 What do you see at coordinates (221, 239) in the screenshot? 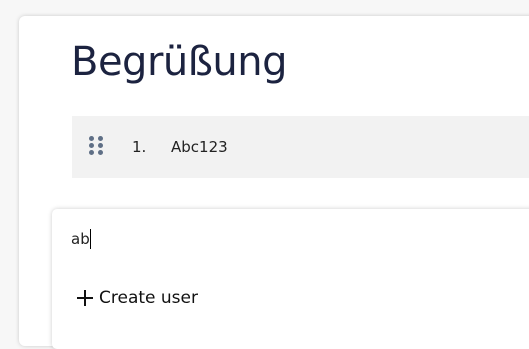
I see `search-input` at bounding box center [221, 239].